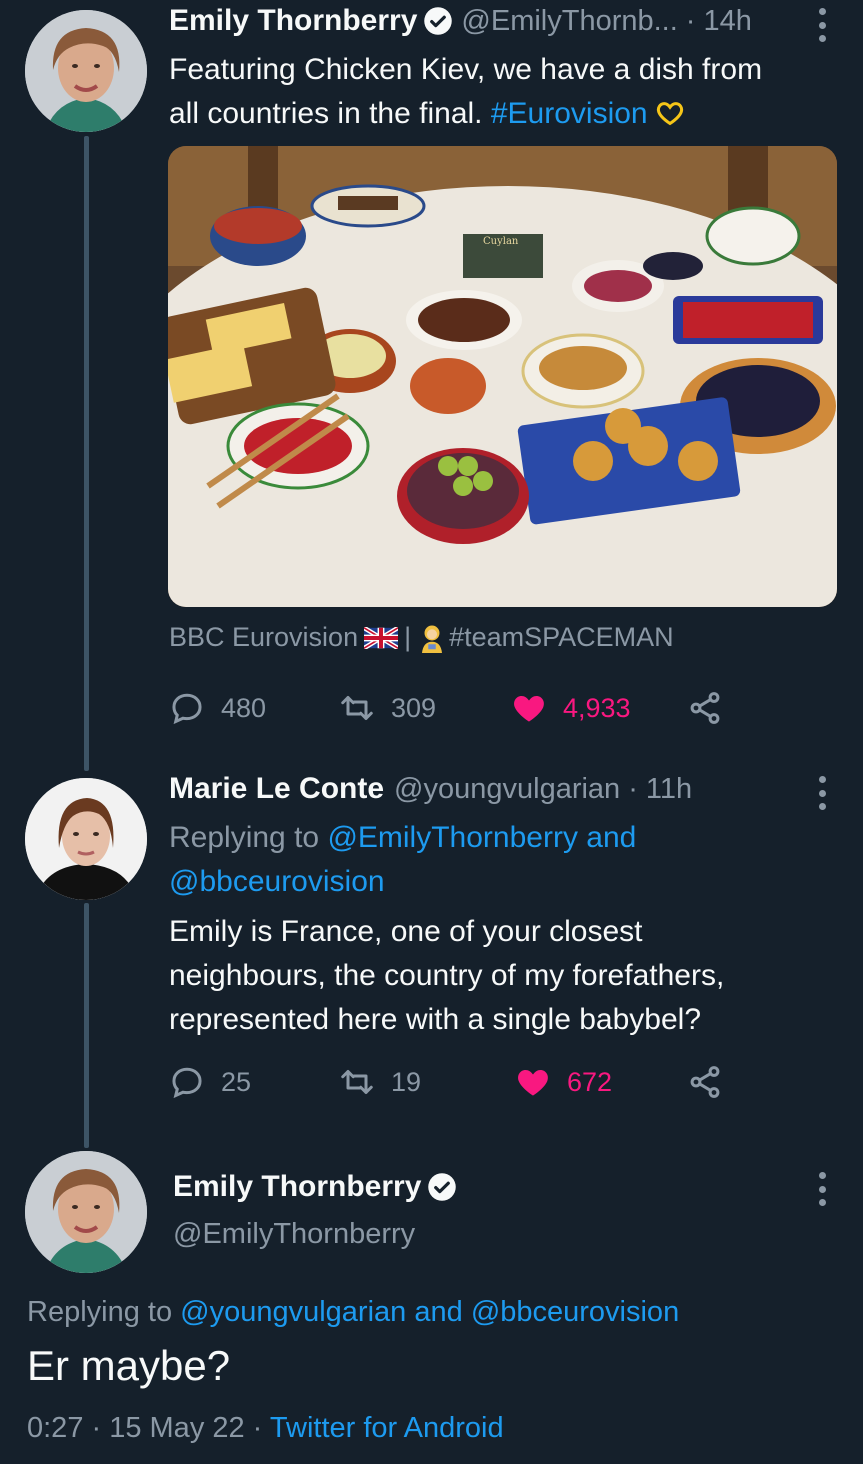 The height and width of the screenshot is (1464, 863). Describe the element at coordinates (406, 1081) in the screenshot. I see `retweet-count: 19` at that location.